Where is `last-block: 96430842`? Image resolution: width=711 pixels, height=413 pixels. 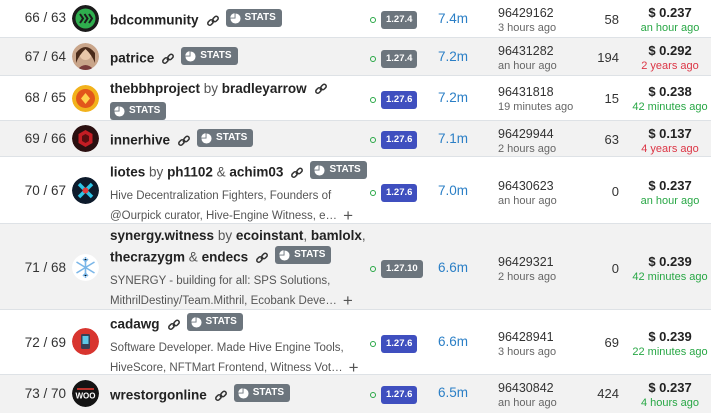 last-block: 96430842 is located at coordinates (527, 388).